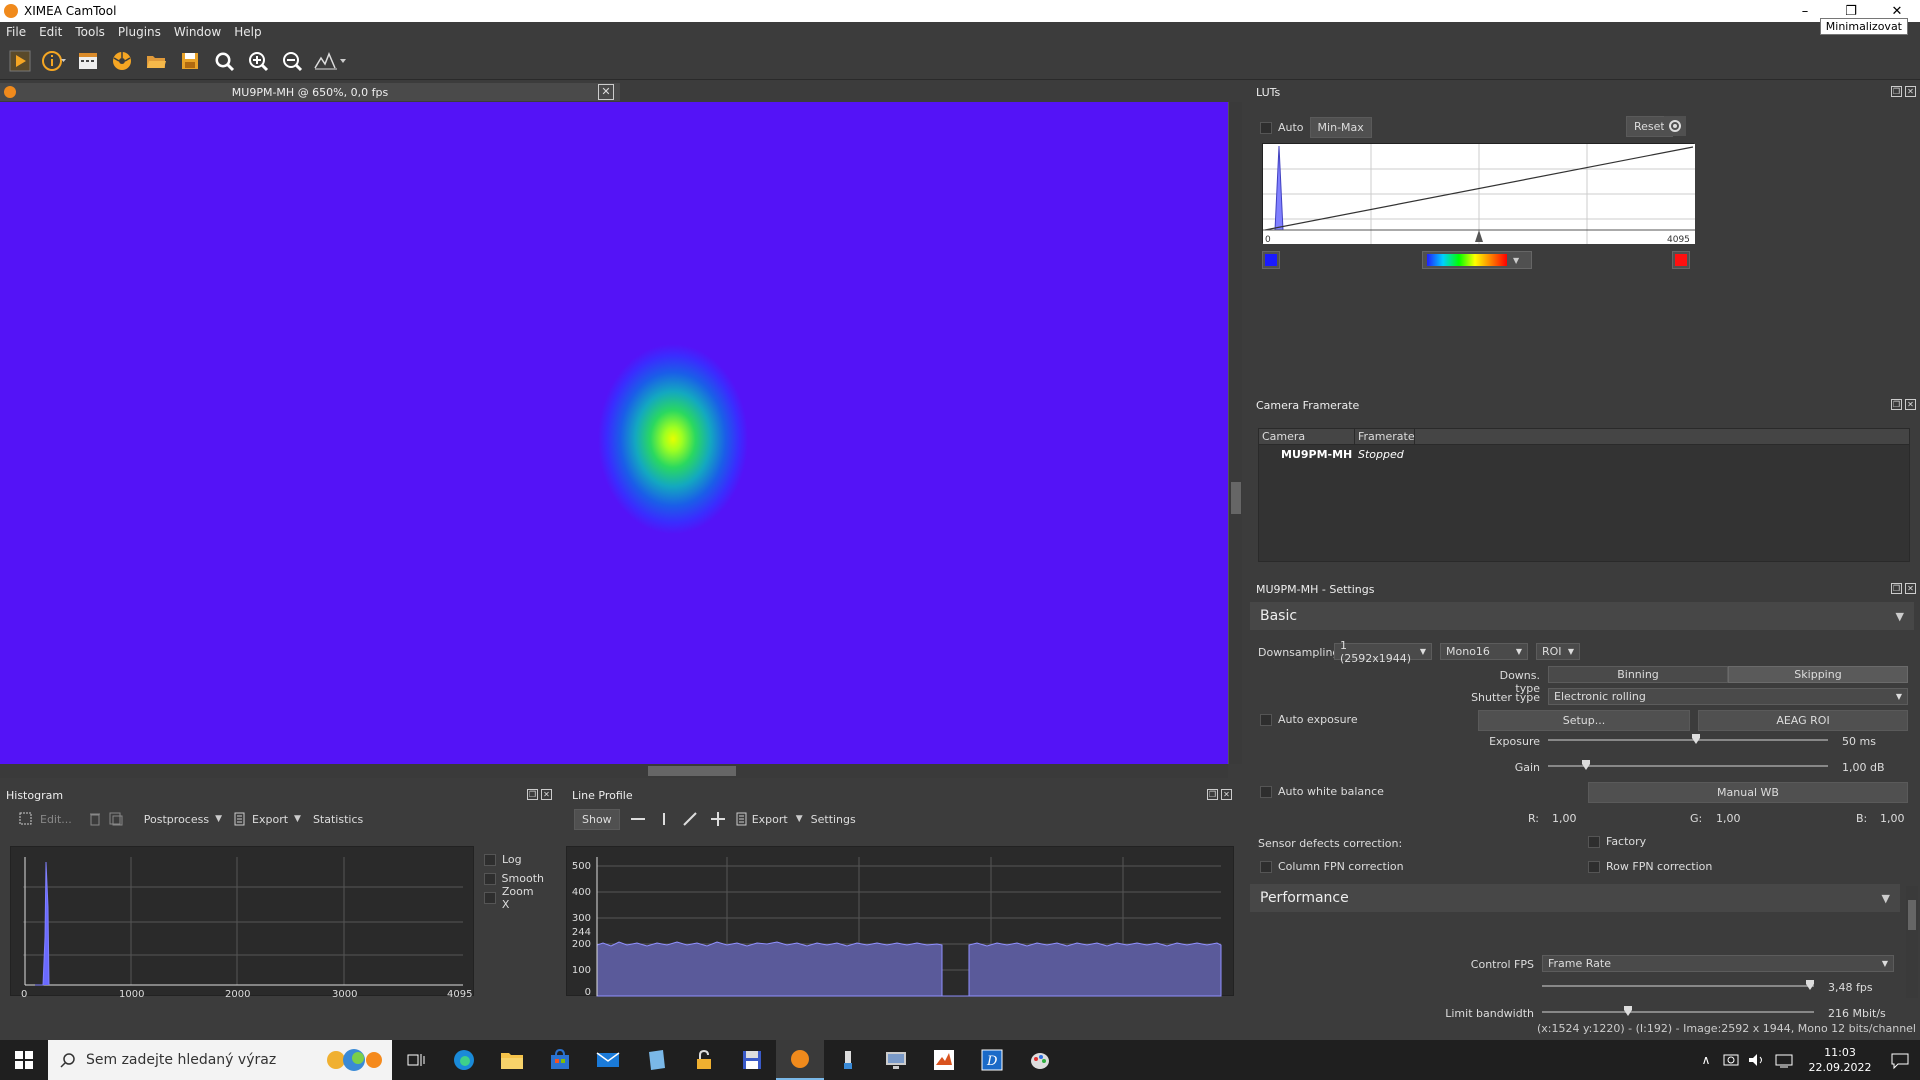 This screenshot has height=1080, width=1920. I want to click on zoom-out-button, so click(292, 61).